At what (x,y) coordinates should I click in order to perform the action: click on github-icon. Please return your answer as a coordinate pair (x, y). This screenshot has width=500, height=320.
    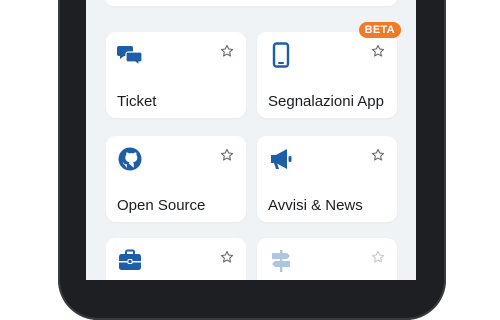
    Looking at the image, I should click on (130, 159).